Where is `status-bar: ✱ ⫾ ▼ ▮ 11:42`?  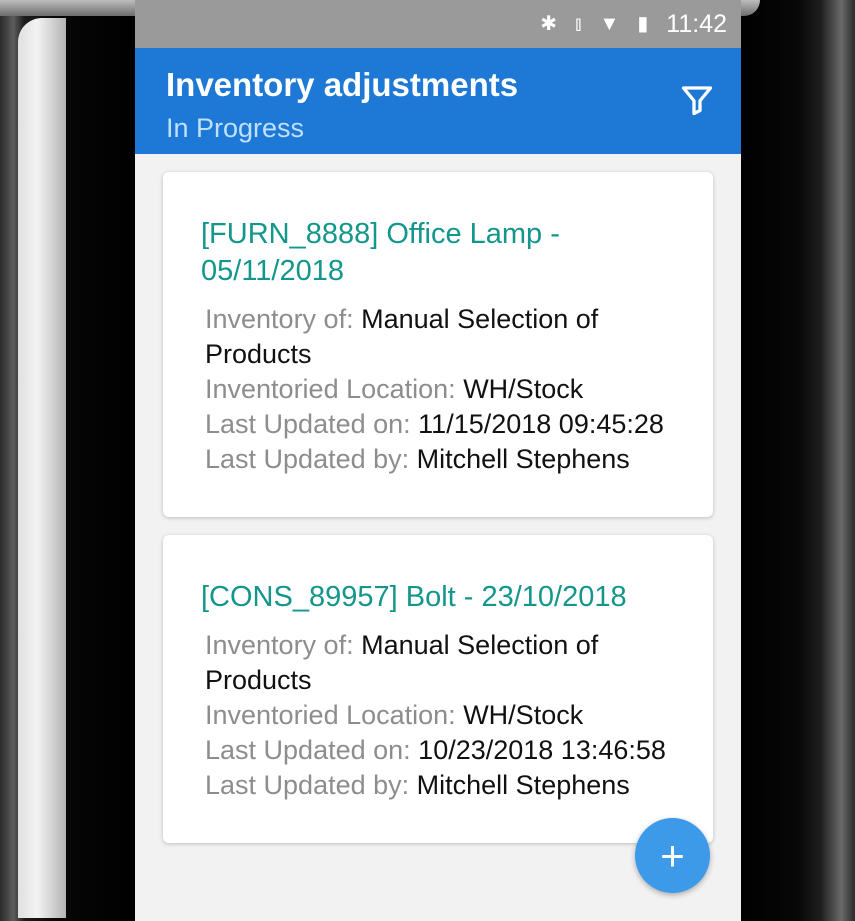
status-bar: ✱ ⫾ ▼ ▮ 11:42 is located at coordinates (438, 24).